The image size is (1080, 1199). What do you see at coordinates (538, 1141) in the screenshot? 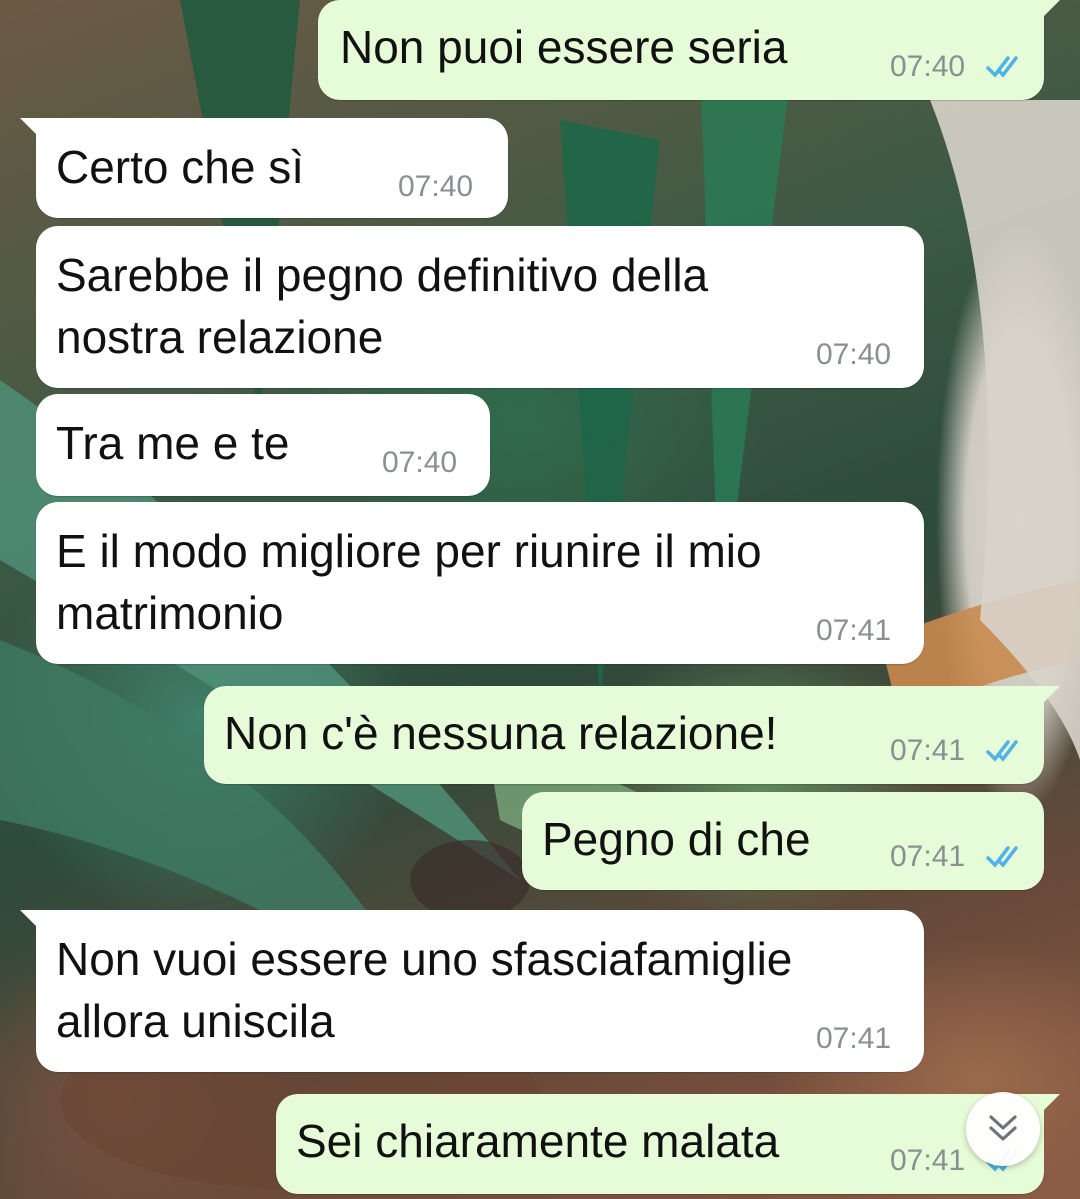
I see `message-text: Sei chiaramente malata` at bounding box center [538, 1141].